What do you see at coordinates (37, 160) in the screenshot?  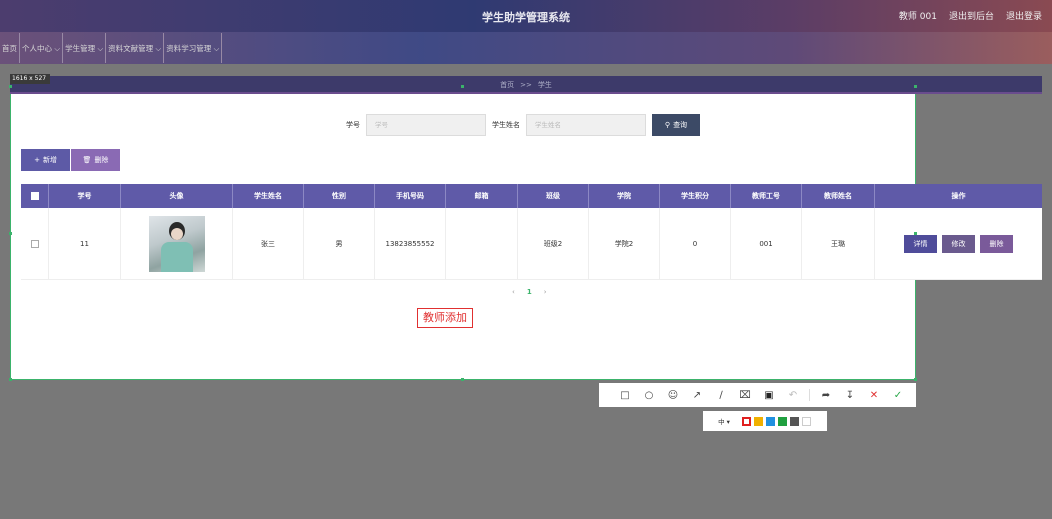 I see `plus-icon: +` at bounding box center [37, 160].